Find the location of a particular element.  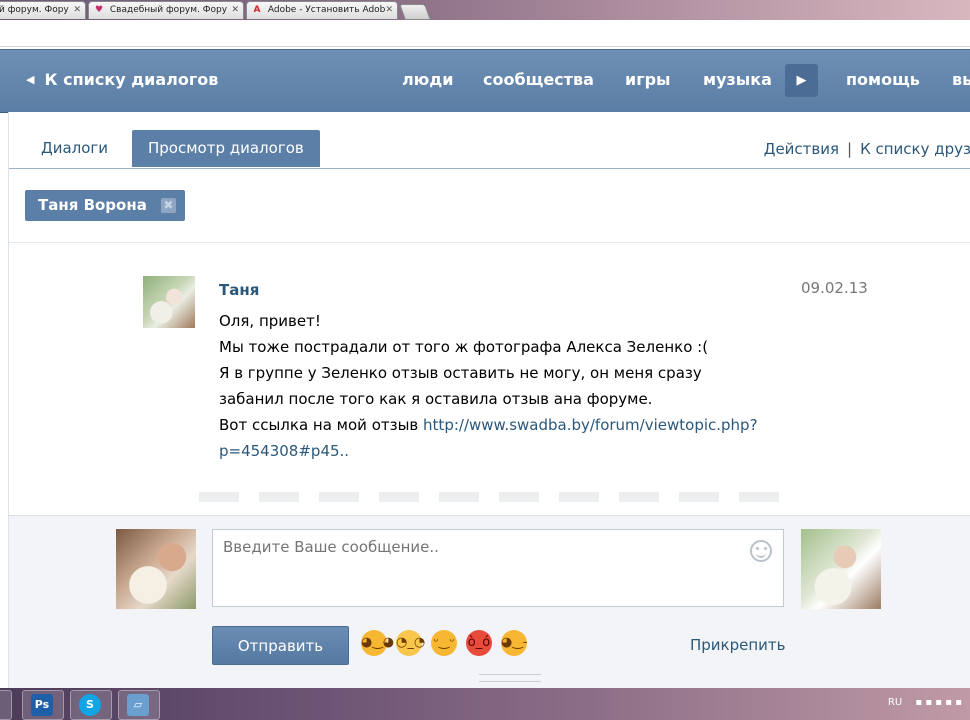

window-icon: ▱ is located at coordinates (138, 705).